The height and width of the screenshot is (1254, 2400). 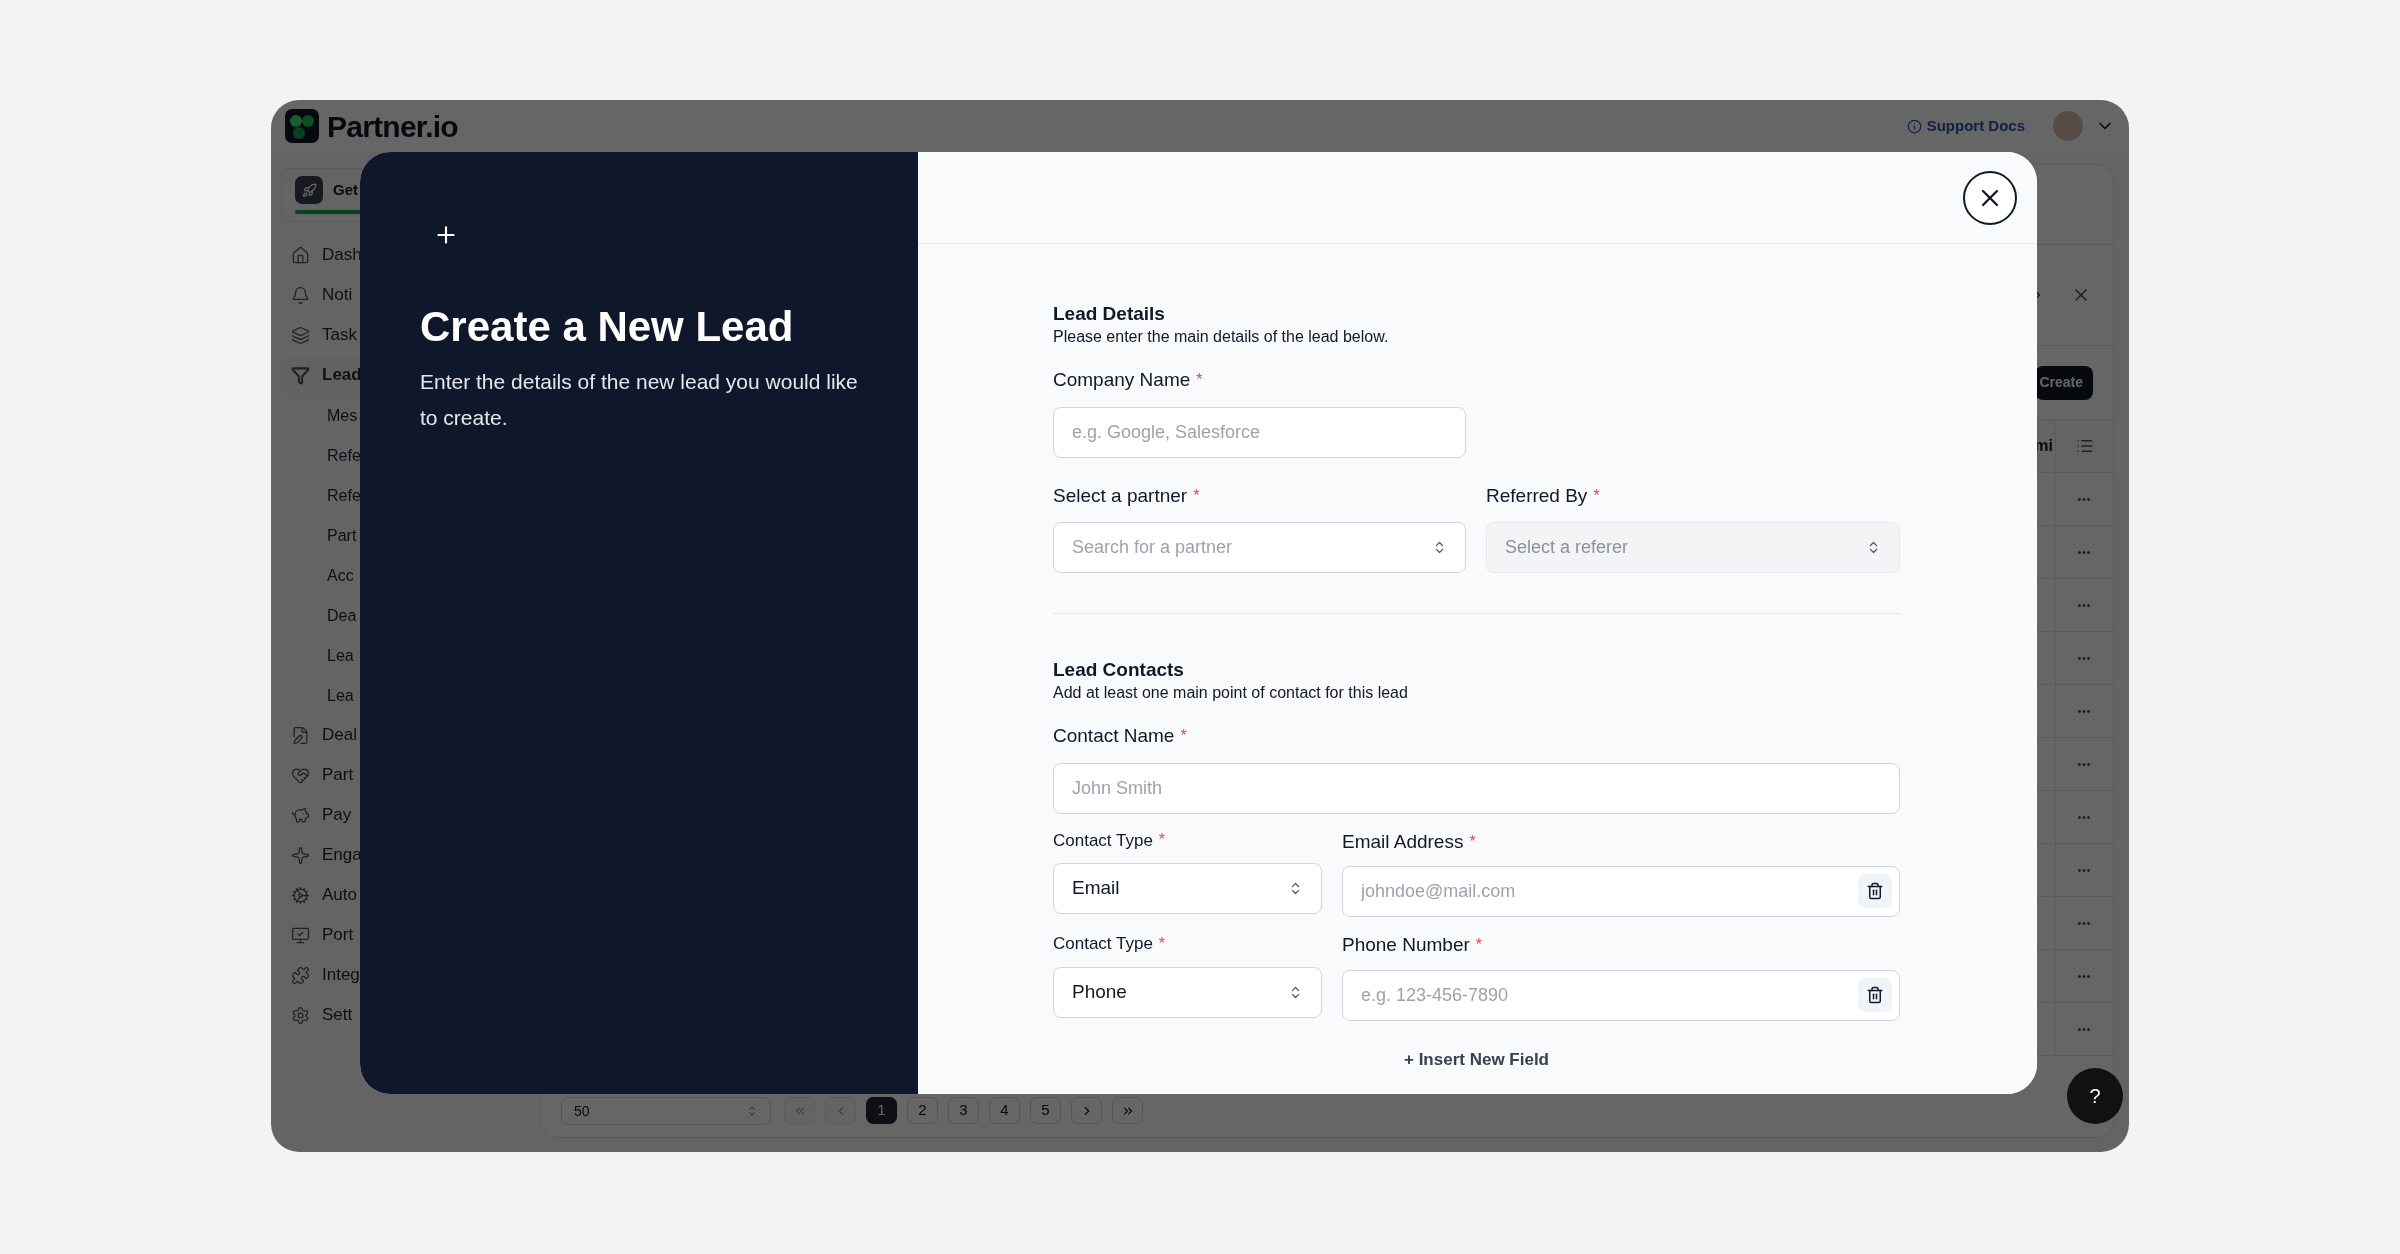 What do you see at coordinates (1537, 495) in the screenshot?
I see `field-label: Referred By` at bounding box center [1537, 495].